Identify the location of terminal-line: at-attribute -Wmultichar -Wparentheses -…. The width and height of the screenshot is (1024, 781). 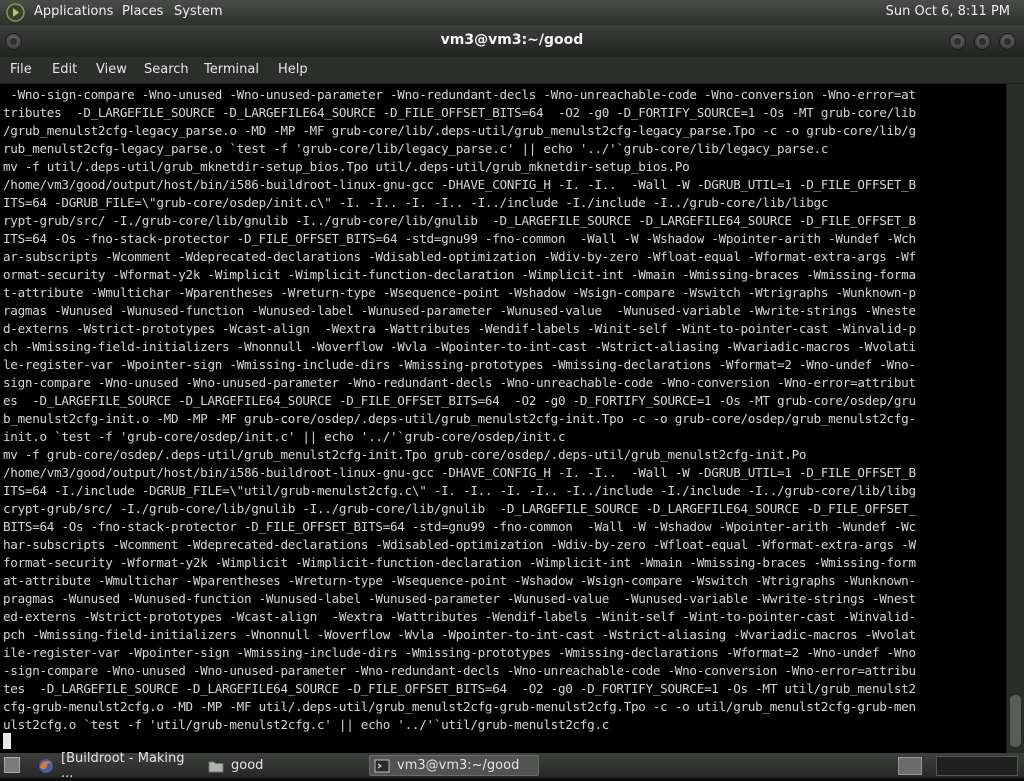
(459, 580).